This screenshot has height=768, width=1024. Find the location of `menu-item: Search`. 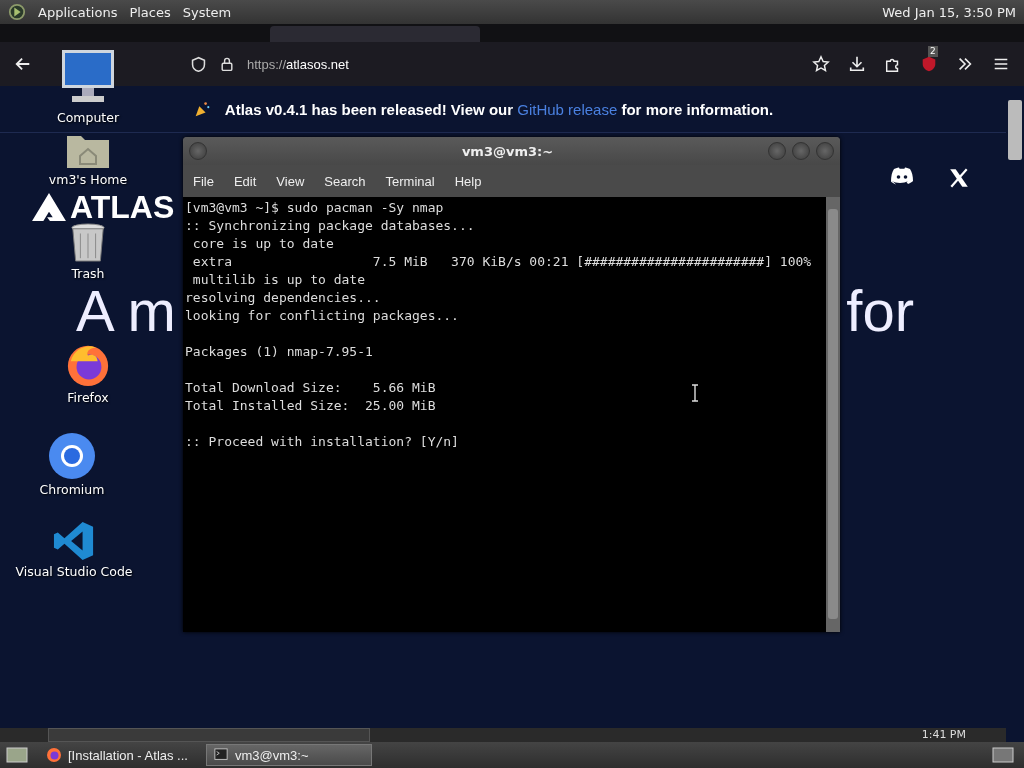

menu-item: Search is located at coordinates (345, 181).